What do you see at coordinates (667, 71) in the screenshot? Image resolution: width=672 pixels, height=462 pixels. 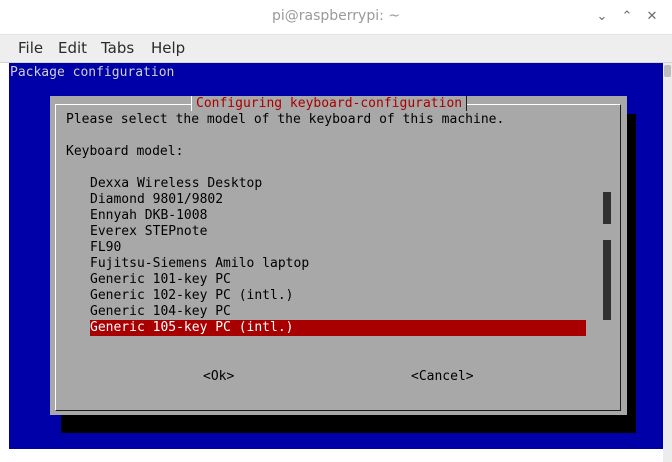 I see `terminal-scroll-thumb` at bounding box center [667, 71].